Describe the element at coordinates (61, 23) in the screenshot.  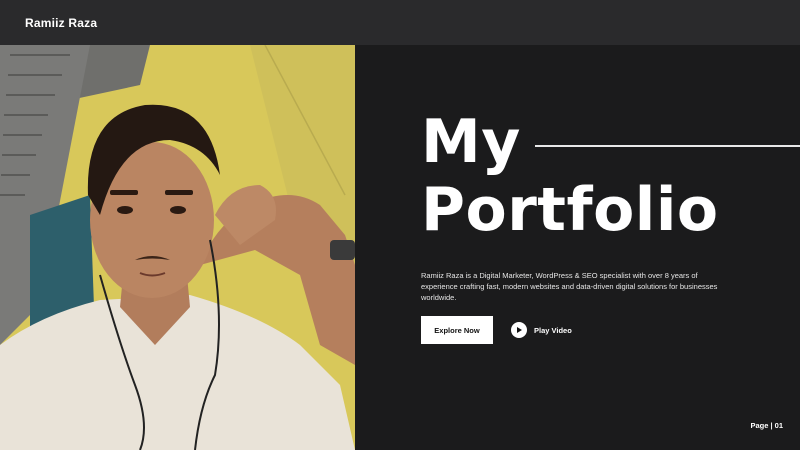
I see `brand-name: Ramiiz Raza` at that location.